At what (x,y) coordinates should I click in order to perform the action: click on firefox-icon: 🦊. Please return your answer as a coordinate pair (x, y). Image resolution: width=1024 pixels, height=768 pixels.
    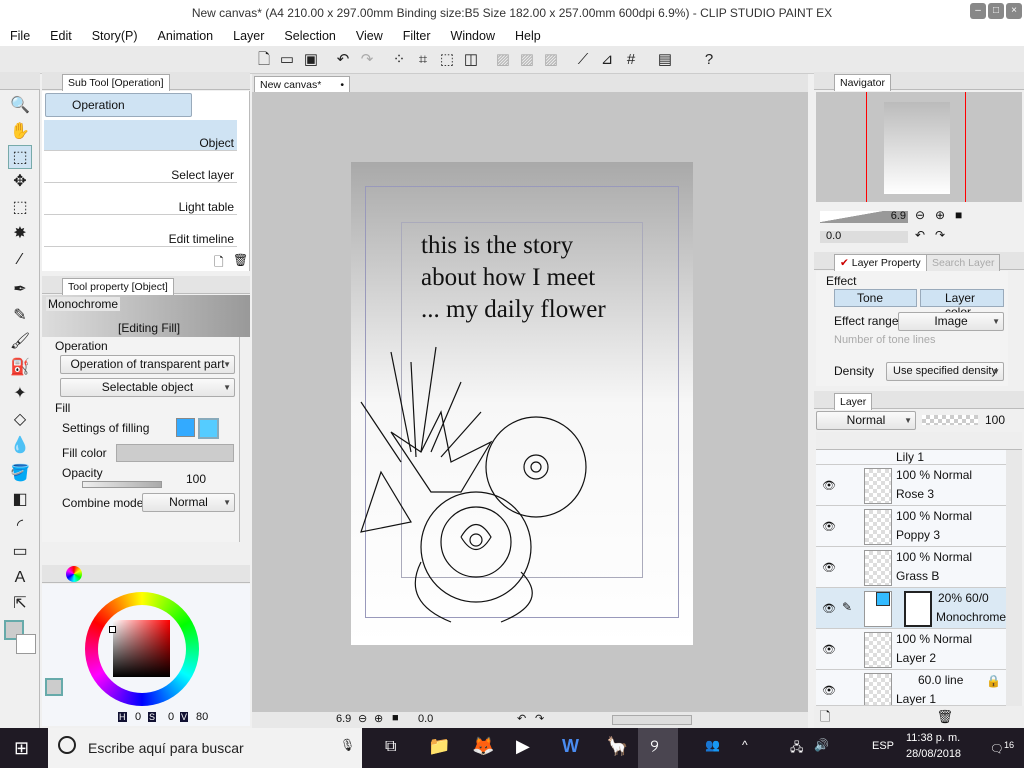
    Looking at the image, I should click on (483, 746).